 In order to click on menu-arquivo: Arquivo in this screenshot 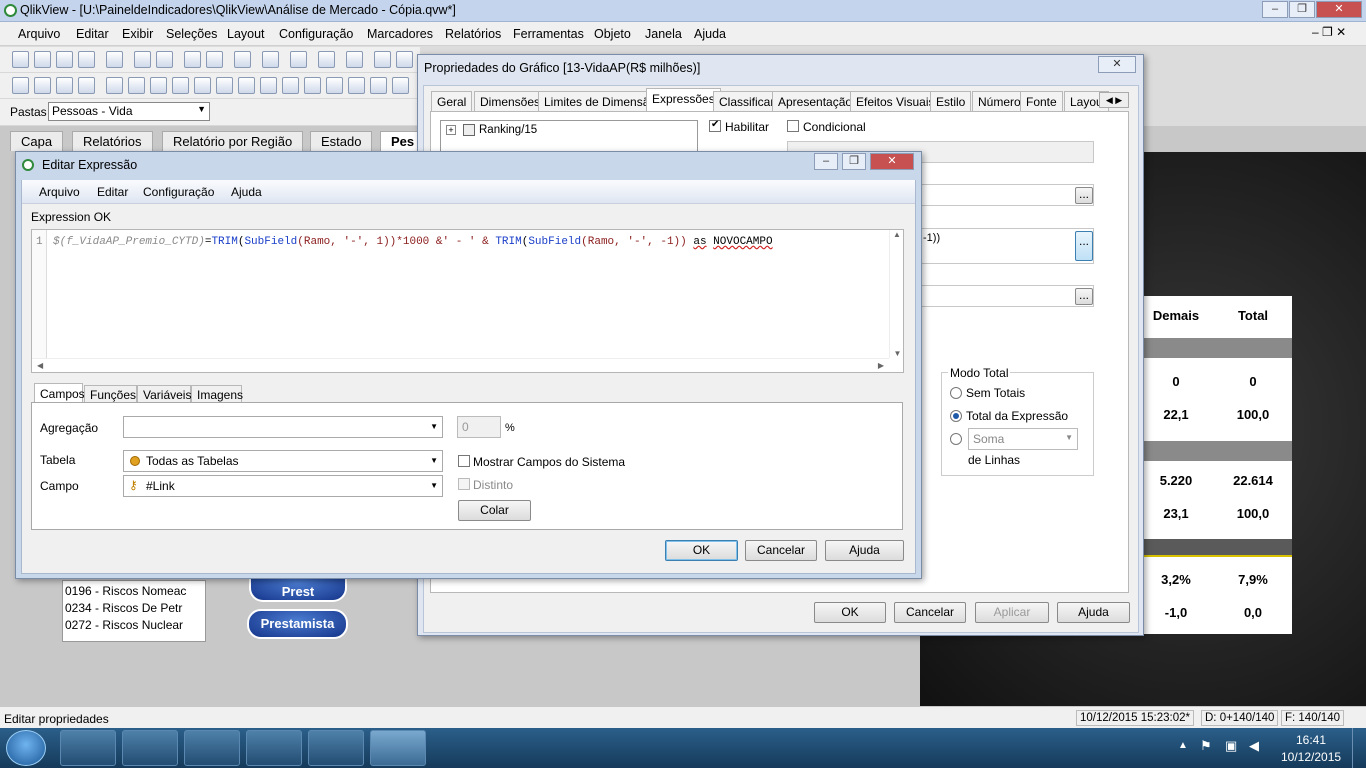, I will do `click(39, 34)`.